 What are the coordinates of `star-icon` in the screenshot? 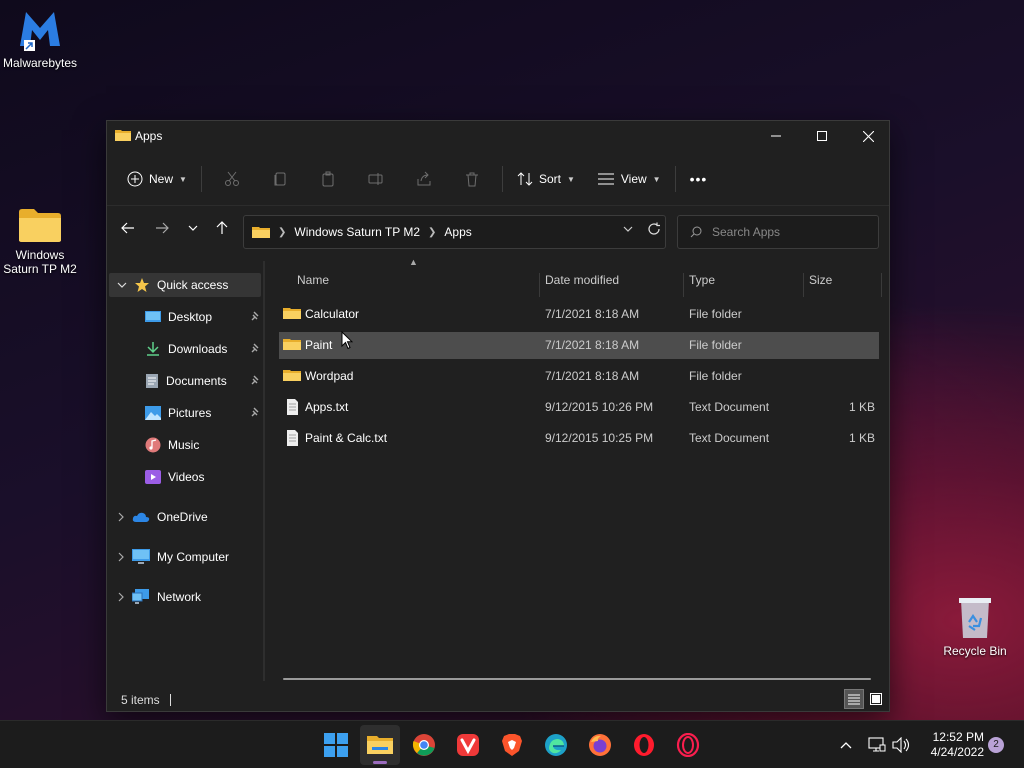 It's located at (142, 285).